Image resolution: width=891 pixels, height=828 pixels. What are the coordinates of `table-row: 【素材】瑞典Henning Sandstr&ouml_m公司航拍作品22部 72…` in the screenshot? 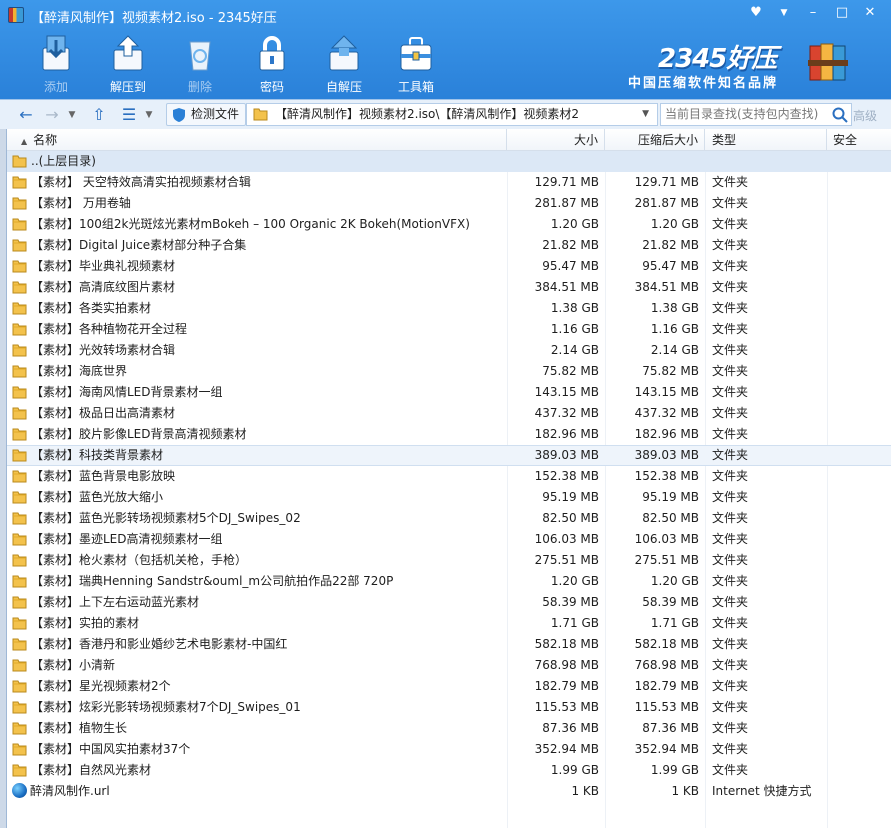 It's located at (449, 581).